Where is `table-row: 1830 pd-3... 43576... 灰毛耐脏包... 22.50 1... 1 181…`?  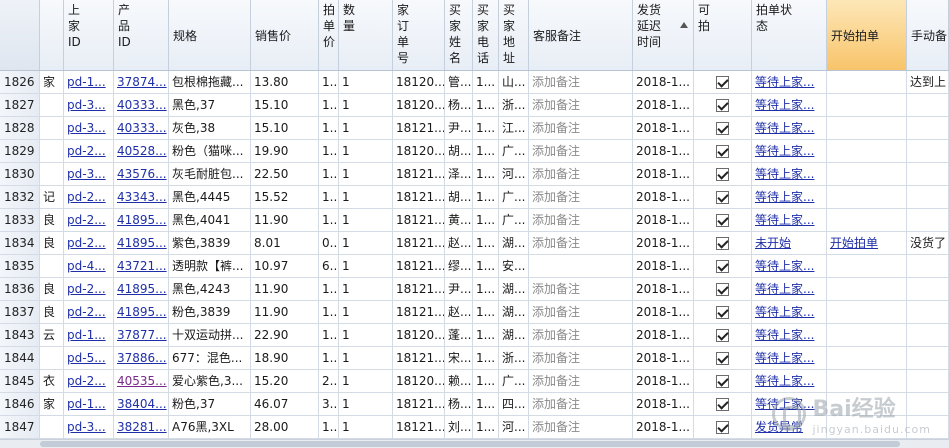 table-row: 1830 pd-3... 43576... 灰毛耐脏包... 22.50 1... 1 181… is located at coordinates (474, 174).